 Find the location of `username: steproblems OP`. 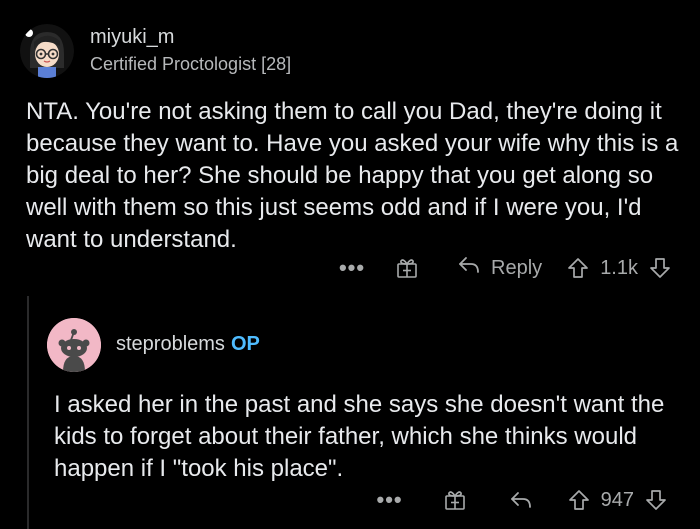

username: steproblems OP is located at coordinates (188, 344).